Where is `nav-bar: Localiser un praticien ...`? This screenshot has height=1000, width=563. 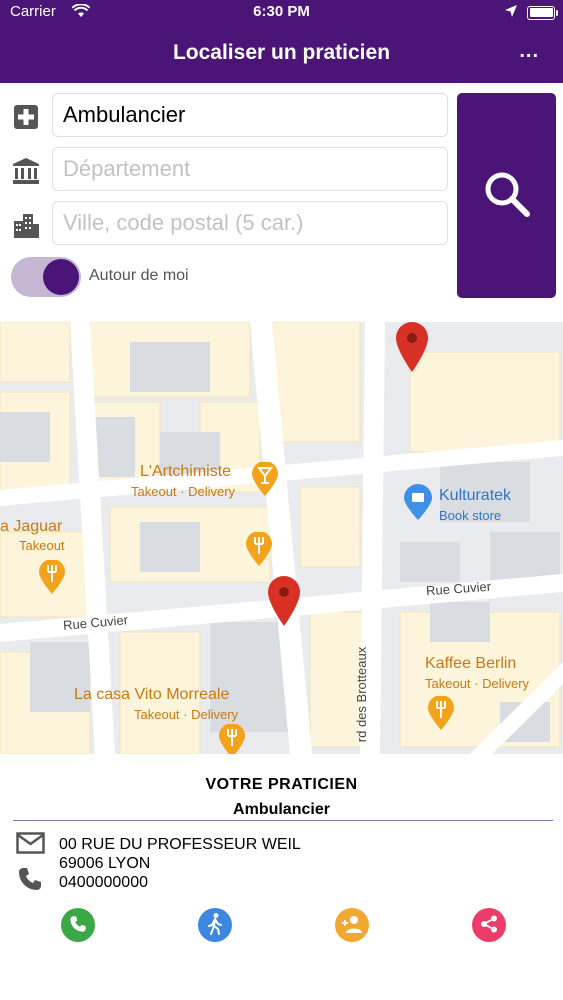
nav-bar: Localiser un praticien ... is located at coordinates (281, 53).